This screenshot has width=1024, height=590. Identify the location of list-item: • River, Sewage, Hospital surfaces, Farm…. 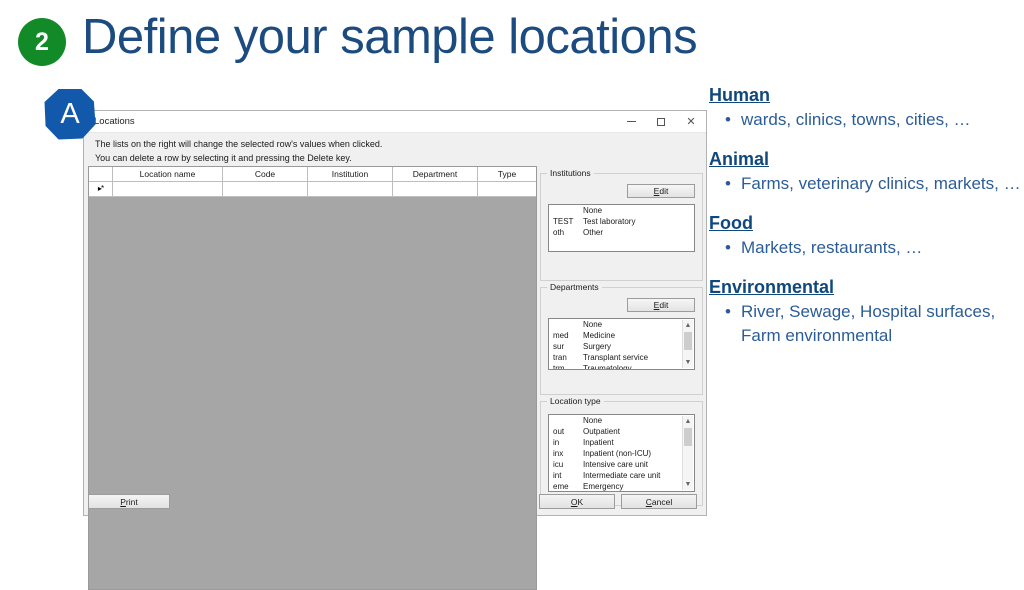
(873, 324).